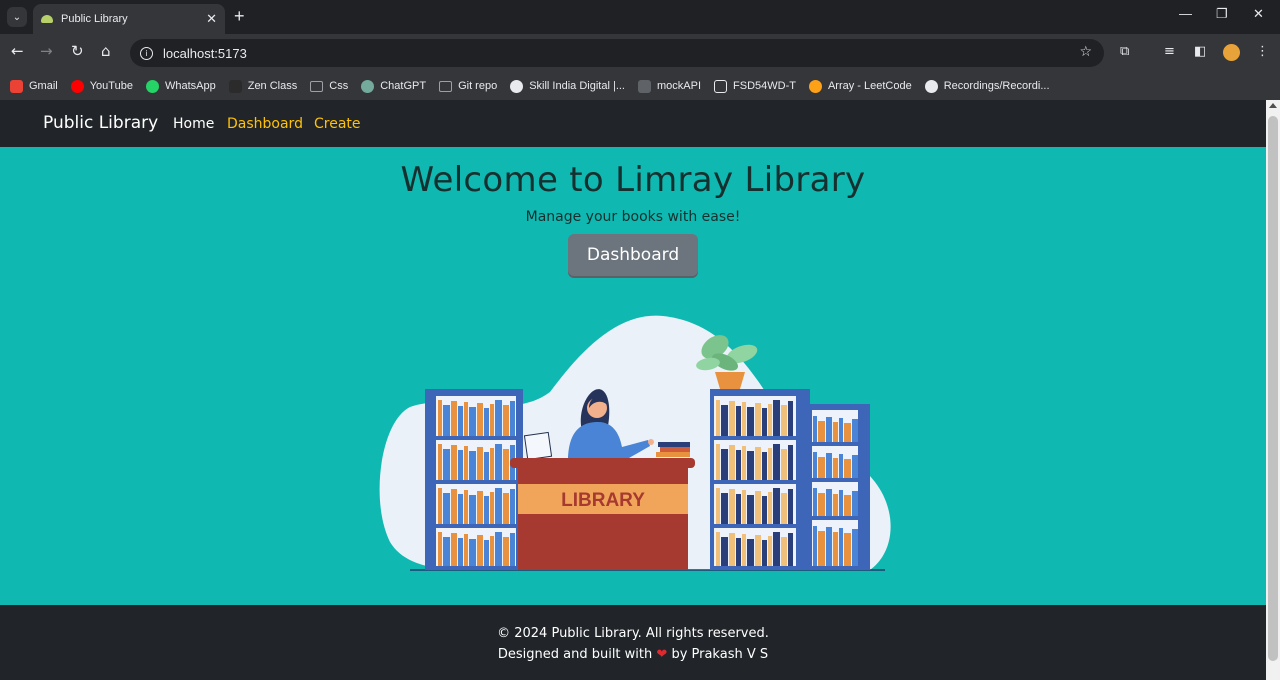  Describe the element at coordinates (662, 654) in the screenshot. I see `heart-icon: ❤` at that location.